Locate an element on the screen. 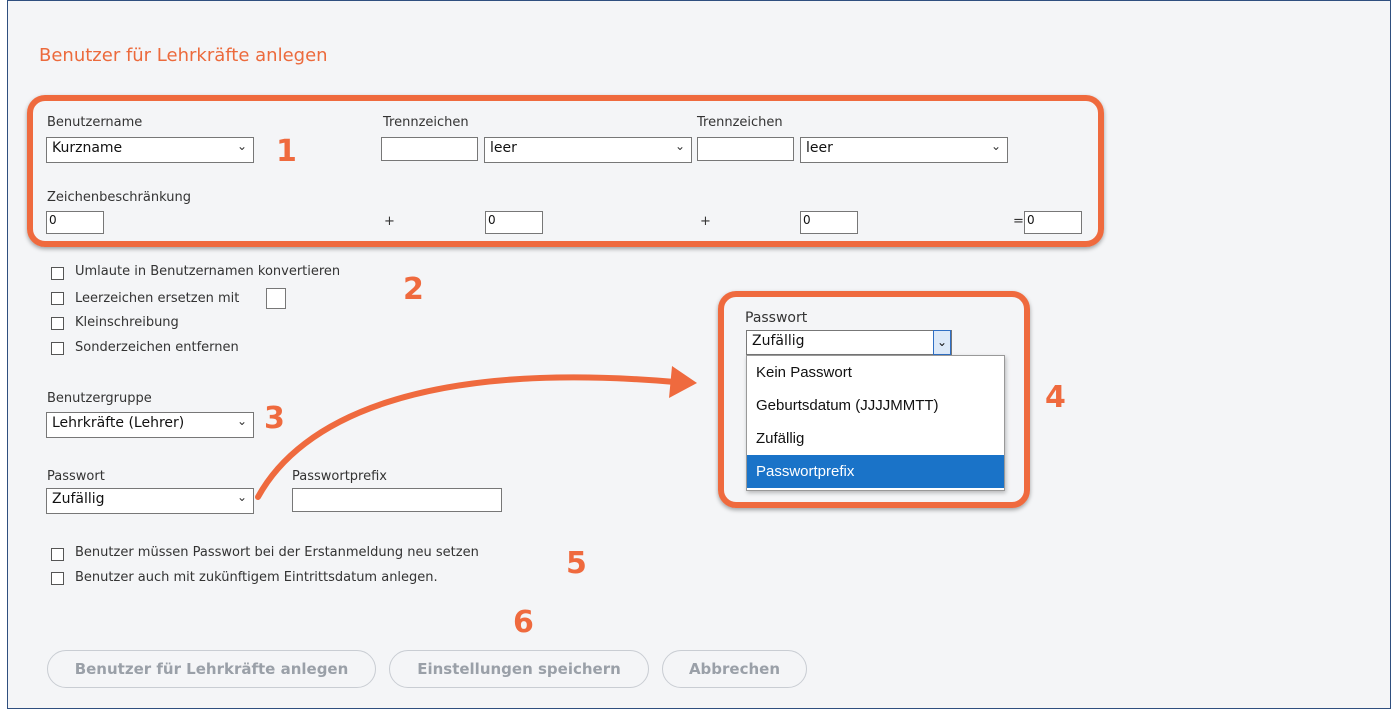 The width and height of the screenshot is (1396, 709). annotation-number-4: 4 is located at coordinates (1055, 397).